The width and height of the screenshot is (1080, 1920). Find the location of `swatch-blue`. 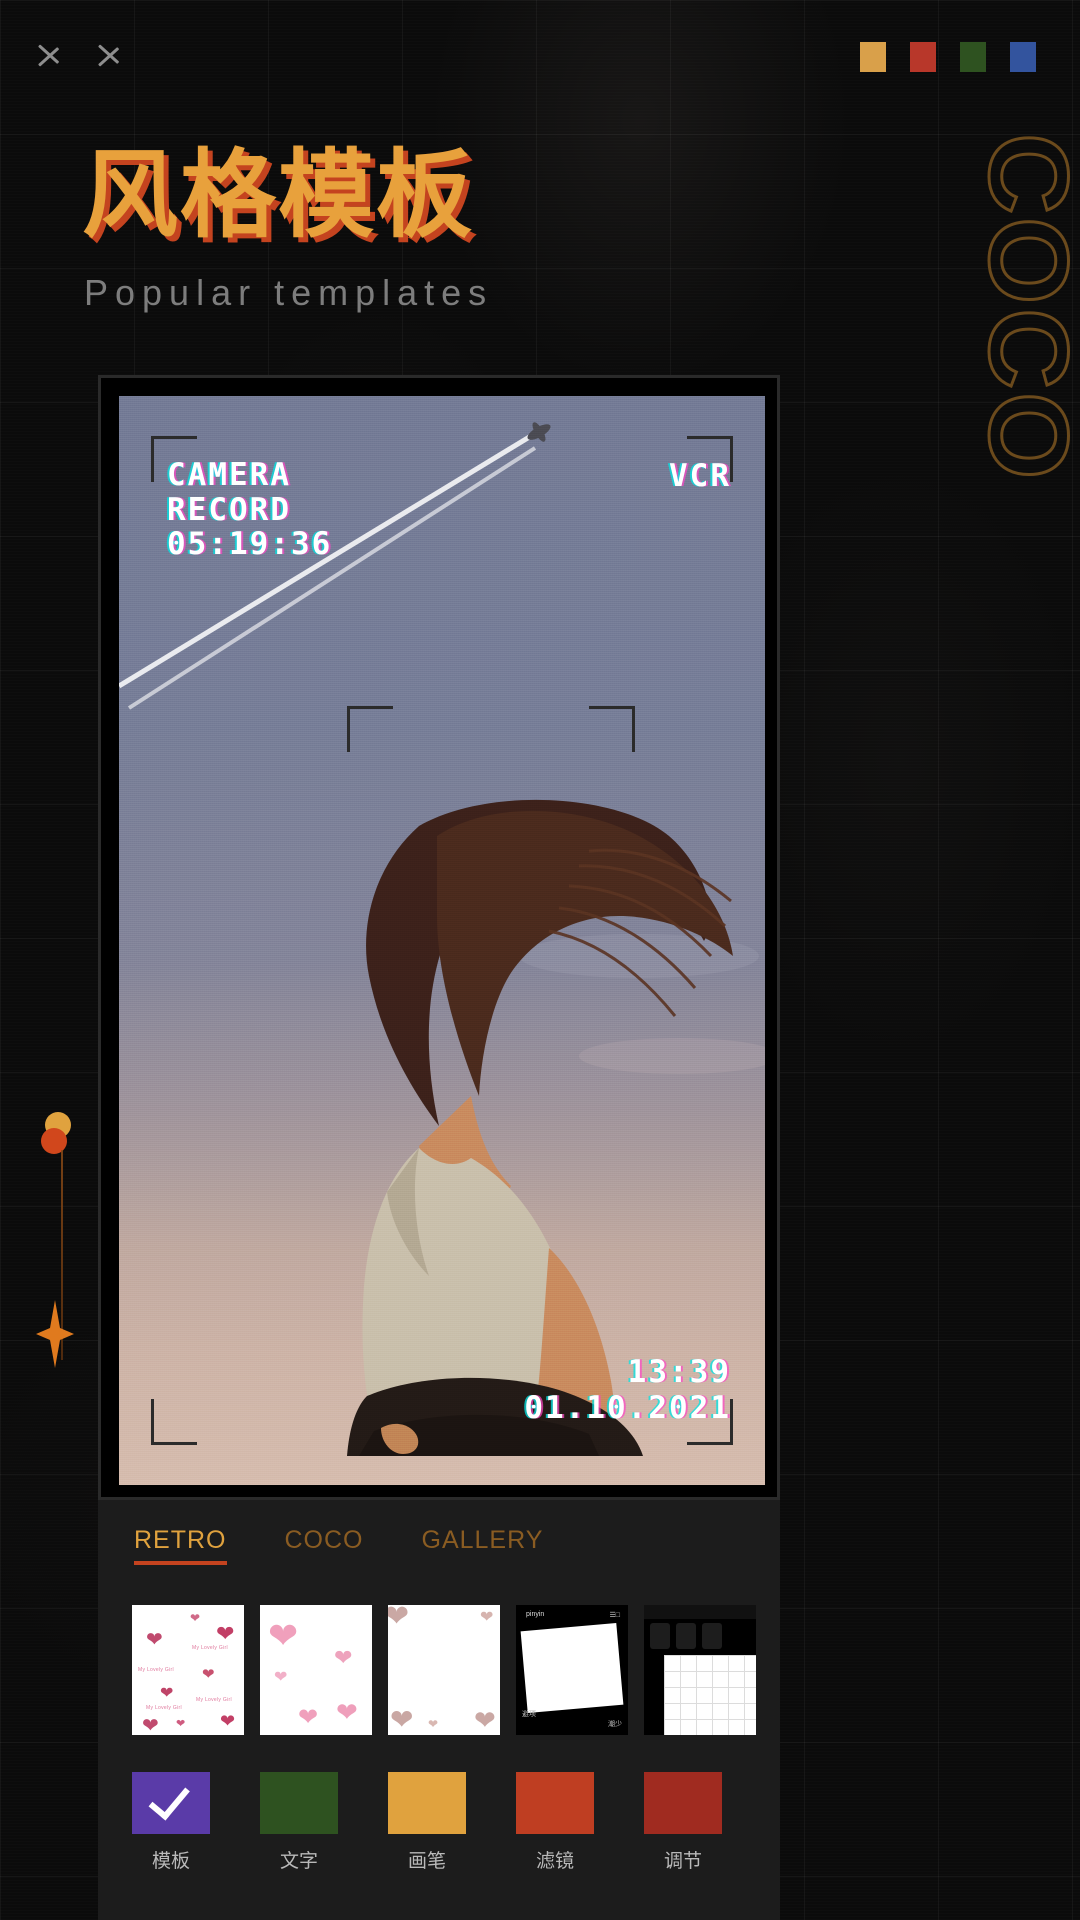

swatch-blue is located at coordinates (1023, 57).